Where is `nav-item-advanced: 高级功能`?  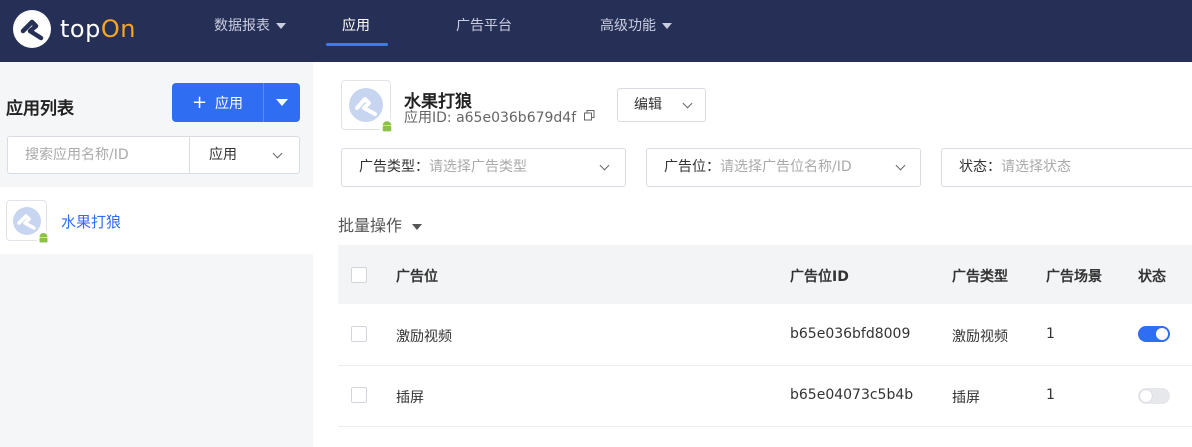
nav-item-advanced: 高级功能 is located at coordinates (636, 31).